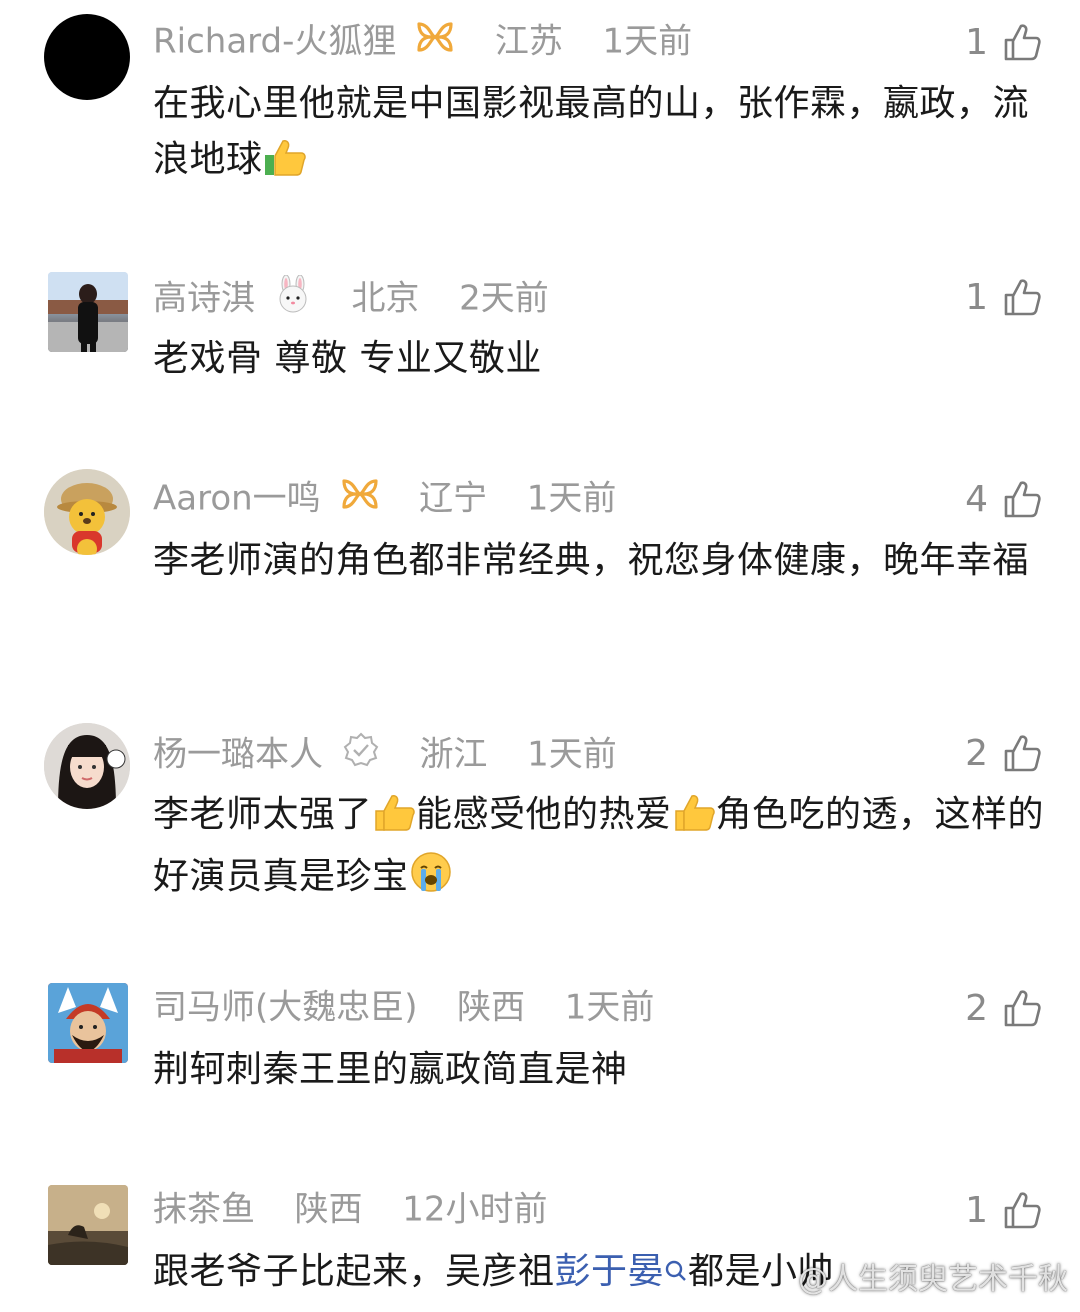  What do you see at coordinates (237, 499) in the screenshot?
I see `username: Aaron一鸣` at bounding box center [237, 499].